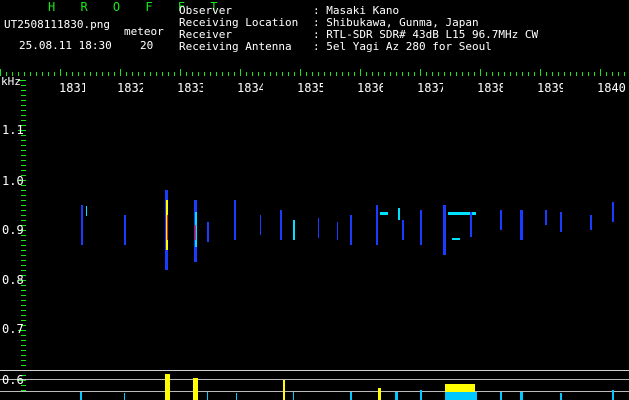 The image size is (629, 400). Describe the element at coordinates (130, 88) in the screenshot. I see `time-tick-1832: 1832` at that location.